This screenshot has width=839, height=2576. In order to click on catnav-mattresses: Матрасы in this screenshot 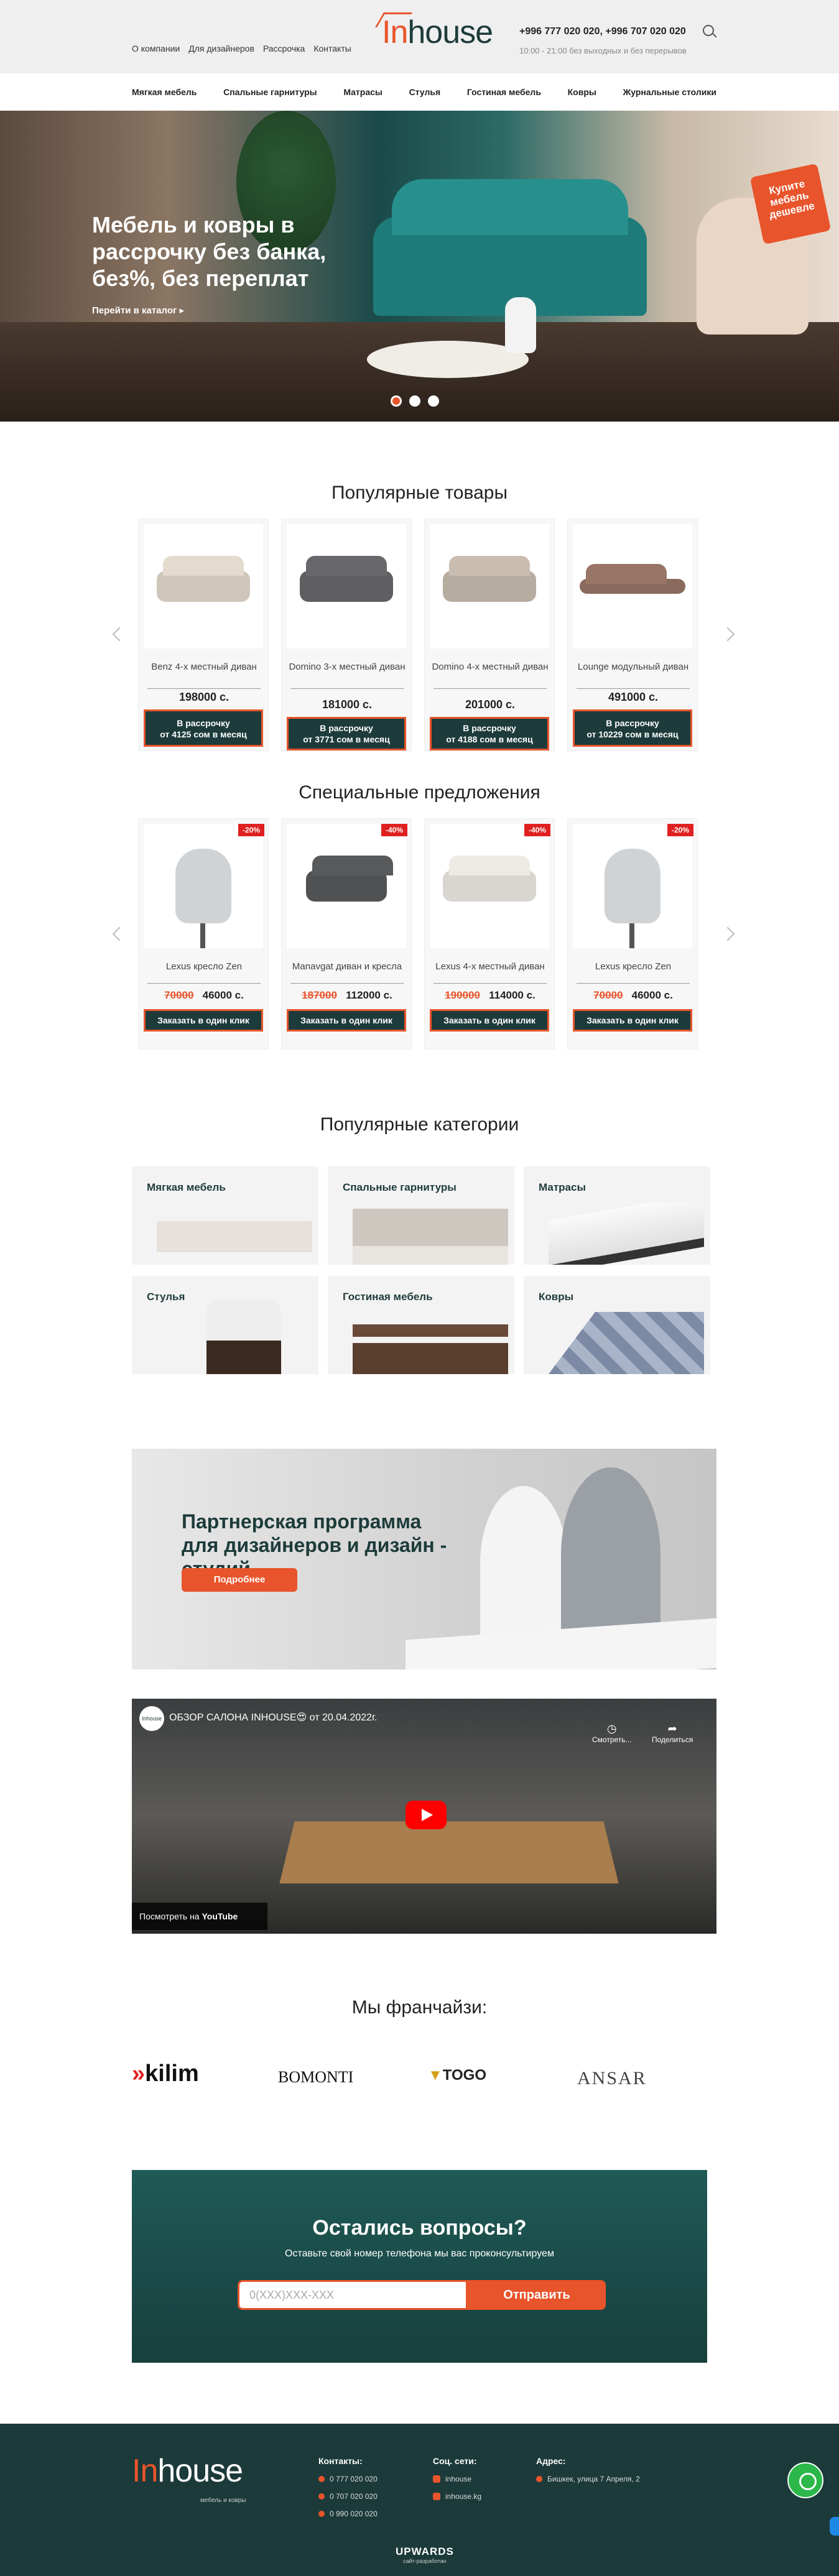, I will do `click(362, 92)`.